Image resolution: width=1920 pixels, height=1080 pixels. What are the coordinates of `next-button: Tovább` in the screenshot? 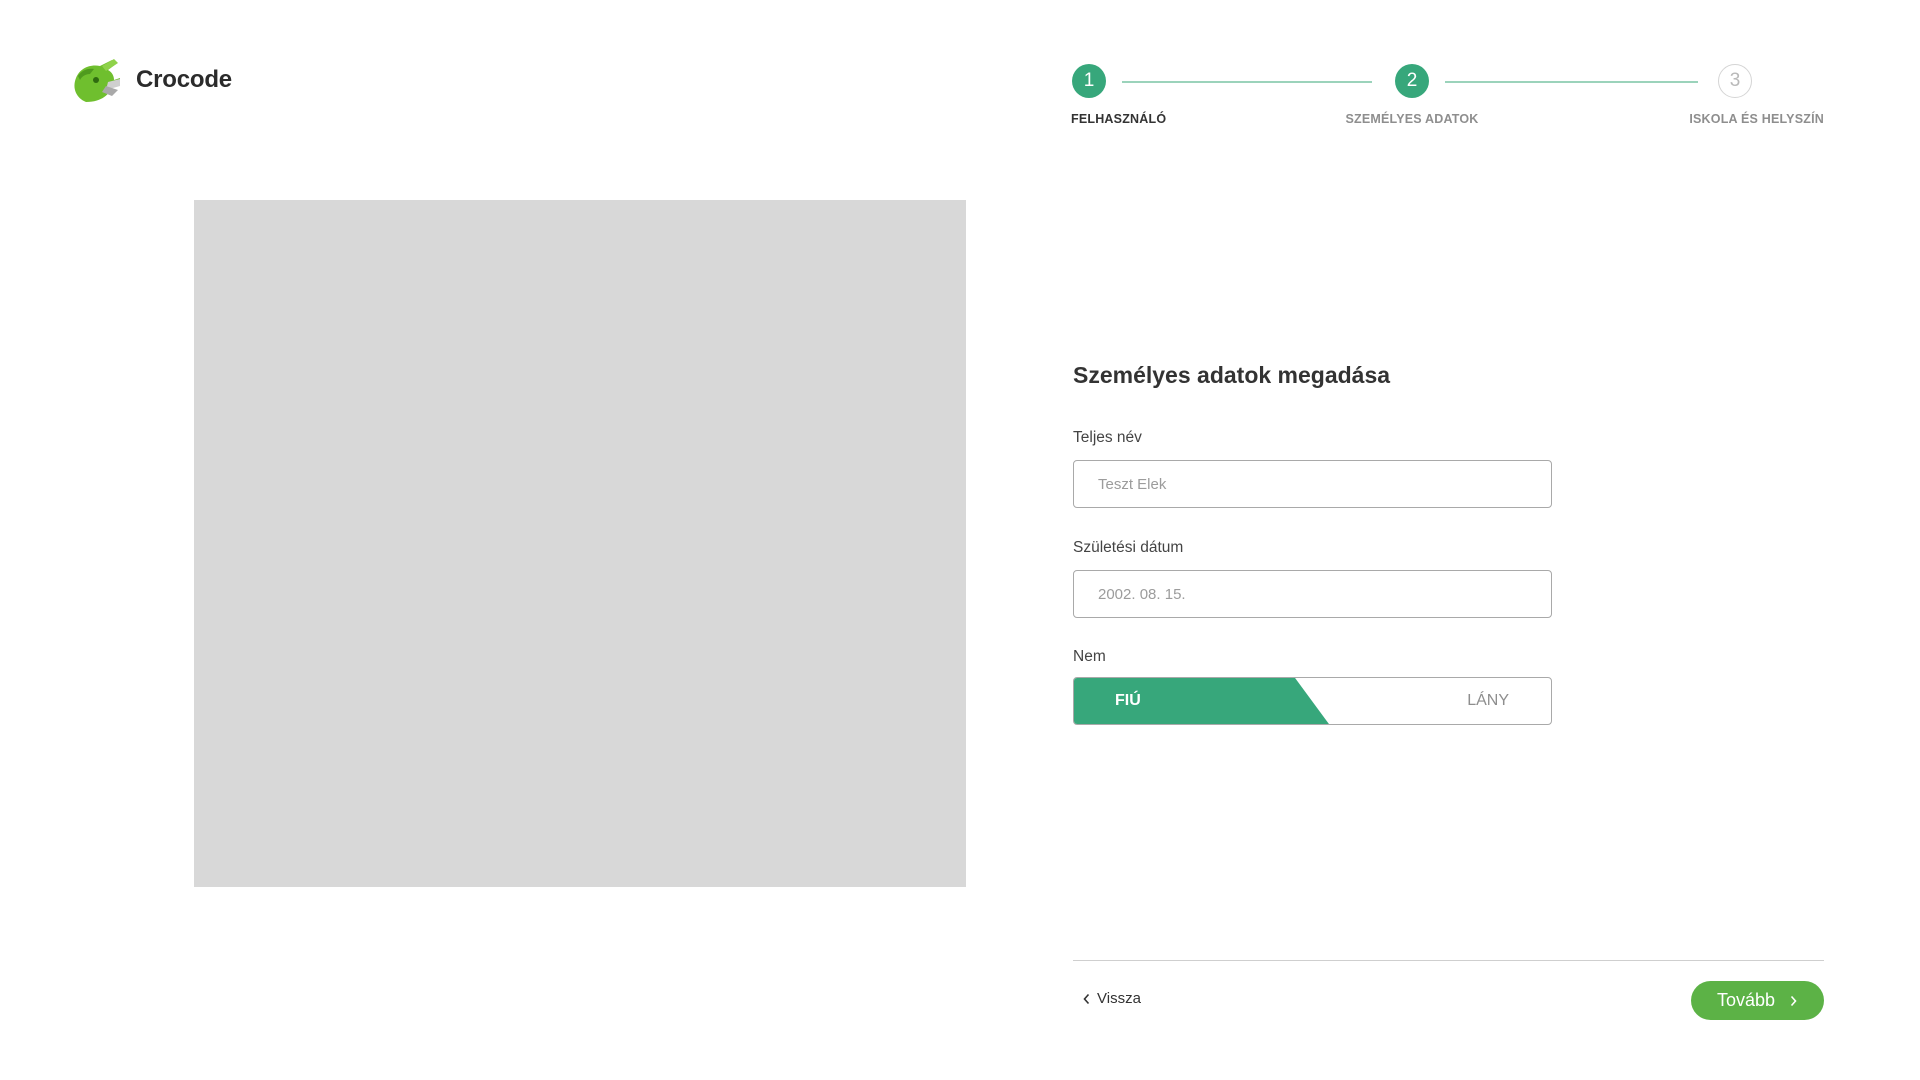 It's located at (1757, 1000).